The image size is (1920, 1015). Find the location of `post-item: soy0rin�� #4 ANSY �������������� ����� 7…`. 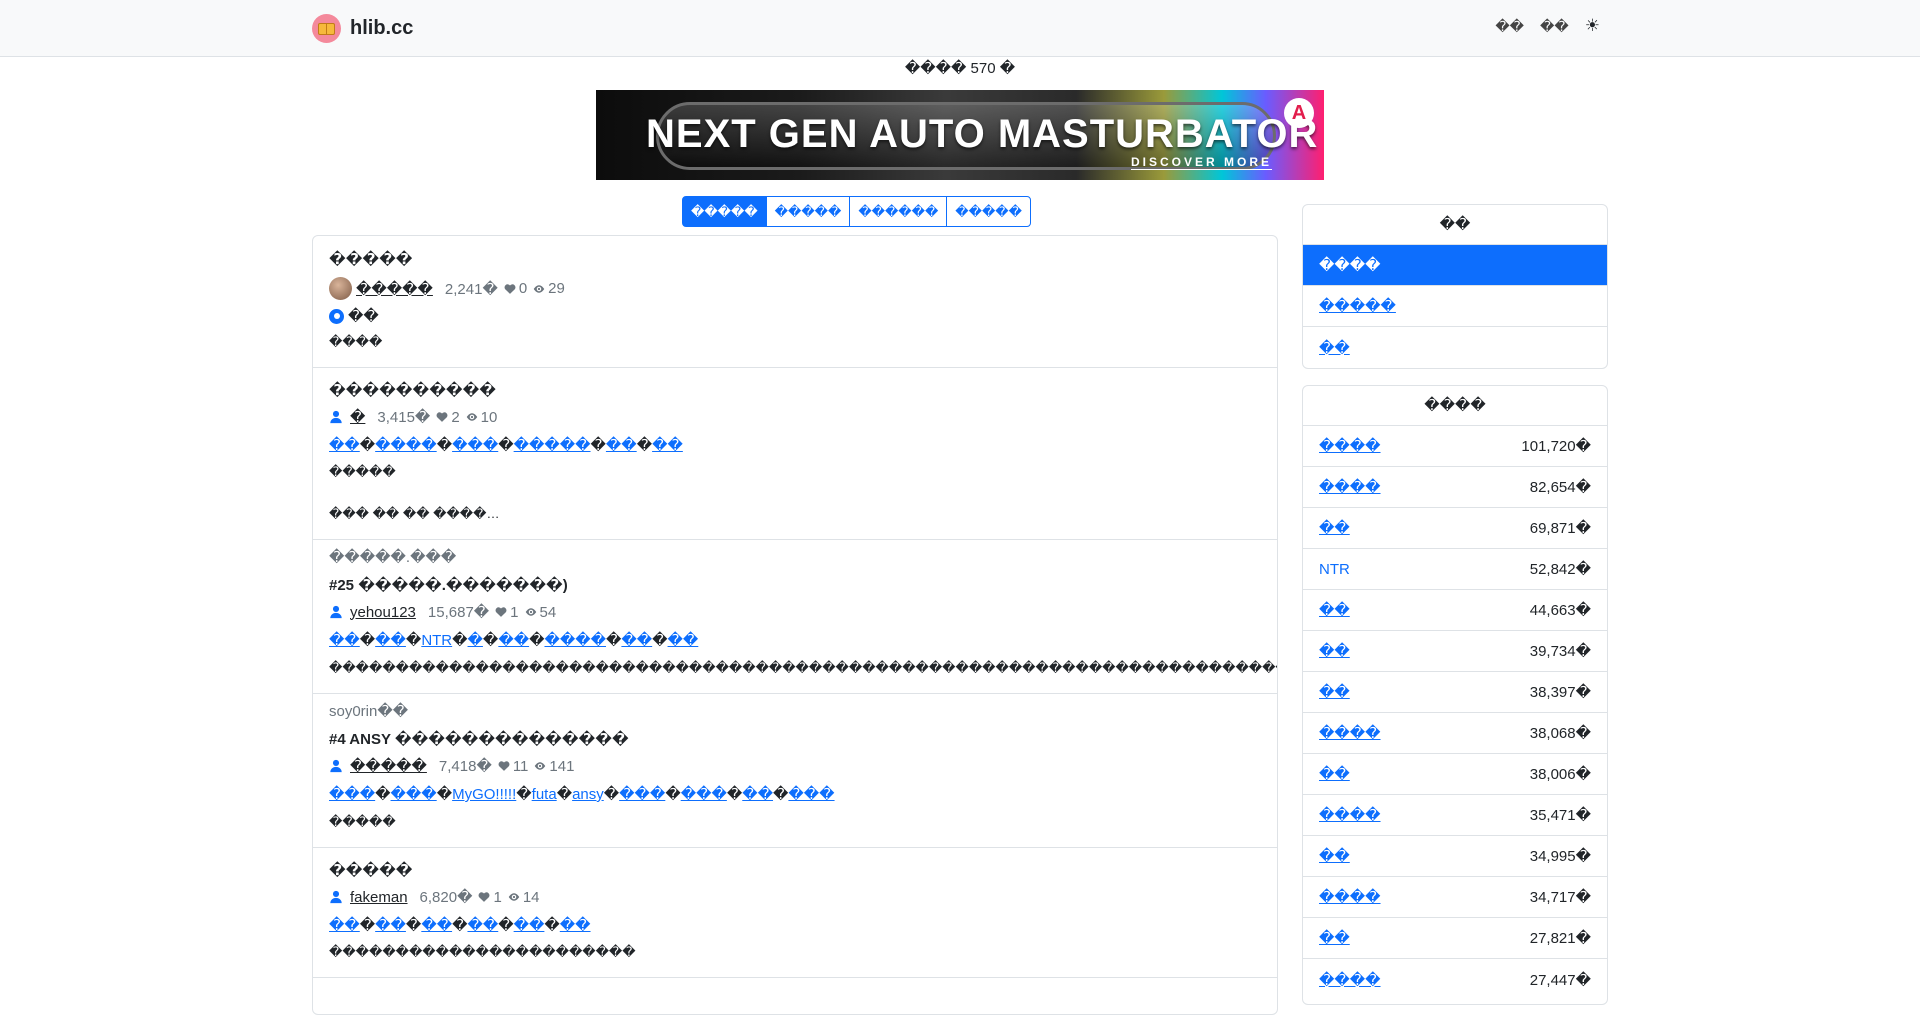

post-item: soy0rin�� #4 ANSY �������������� ����� 7… is located at coordinates (795, 770).